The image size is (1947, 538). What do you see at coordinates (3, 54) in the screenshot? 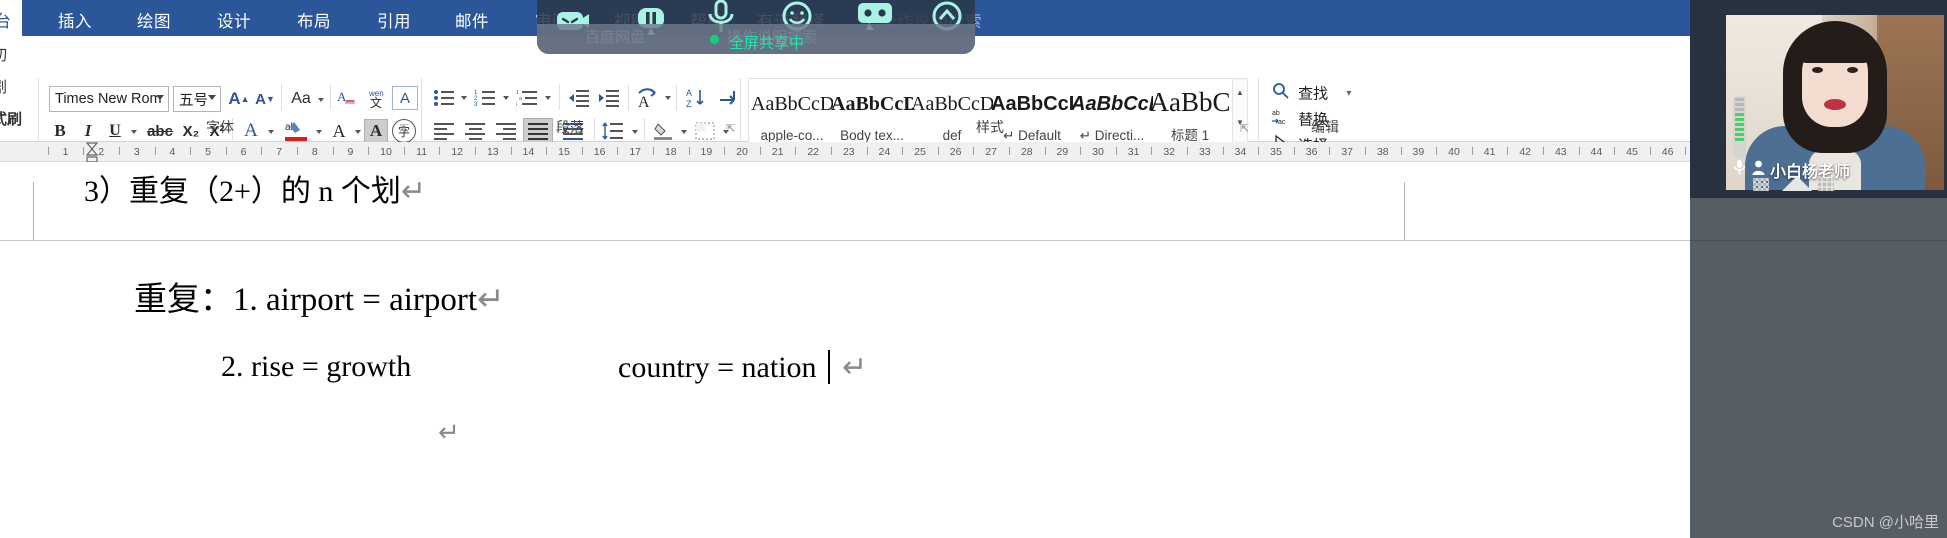
I see `clipboard-cut-fragment: 切` at bounding box center [3, 54].